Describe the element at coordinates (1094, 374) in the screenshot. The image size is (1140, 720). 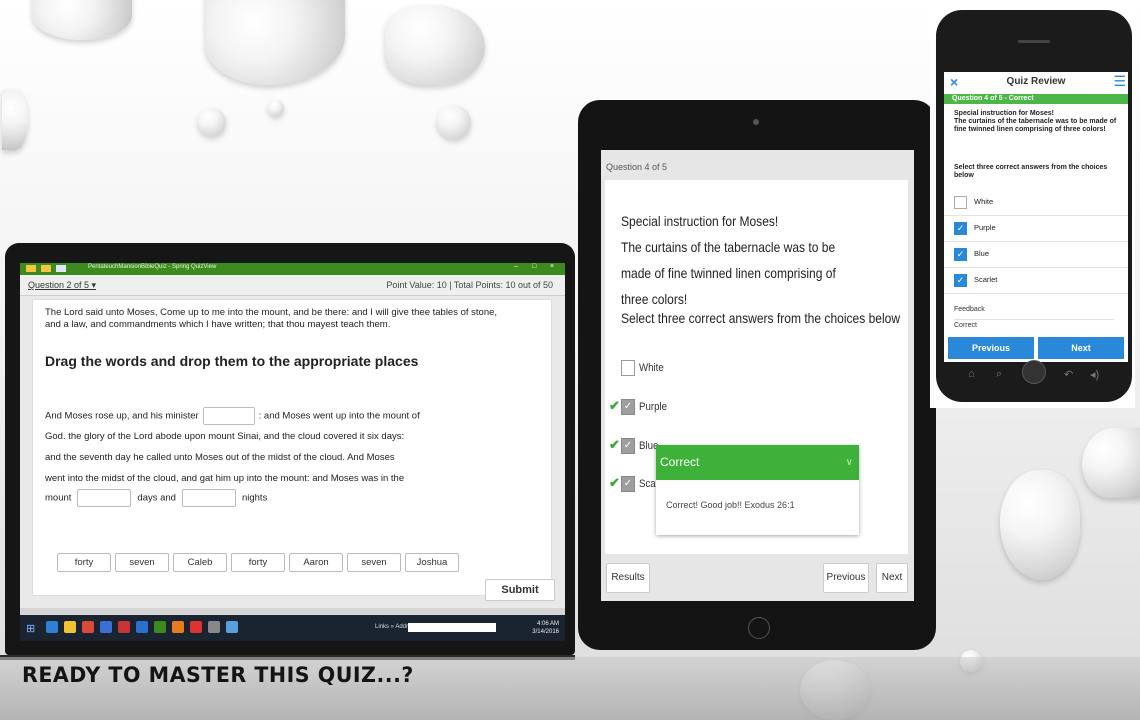
I see `volume-icon: ◂)` at that location.